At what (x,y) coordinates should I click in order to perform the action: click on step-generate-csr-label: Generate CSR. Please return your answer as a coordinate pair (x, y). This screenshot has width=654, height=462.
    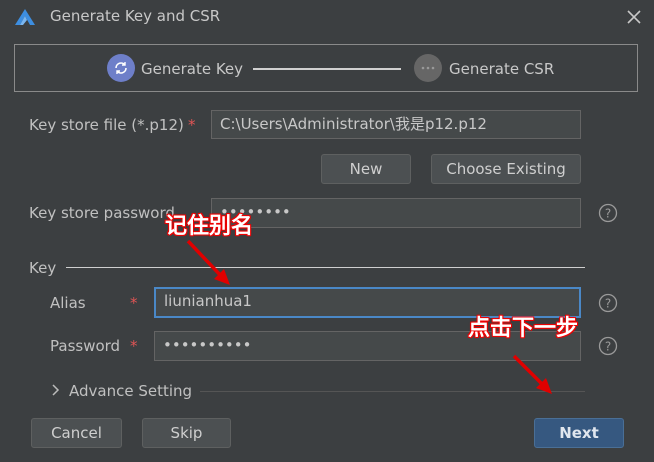
    Looking at the image, I should click on (502, 69).